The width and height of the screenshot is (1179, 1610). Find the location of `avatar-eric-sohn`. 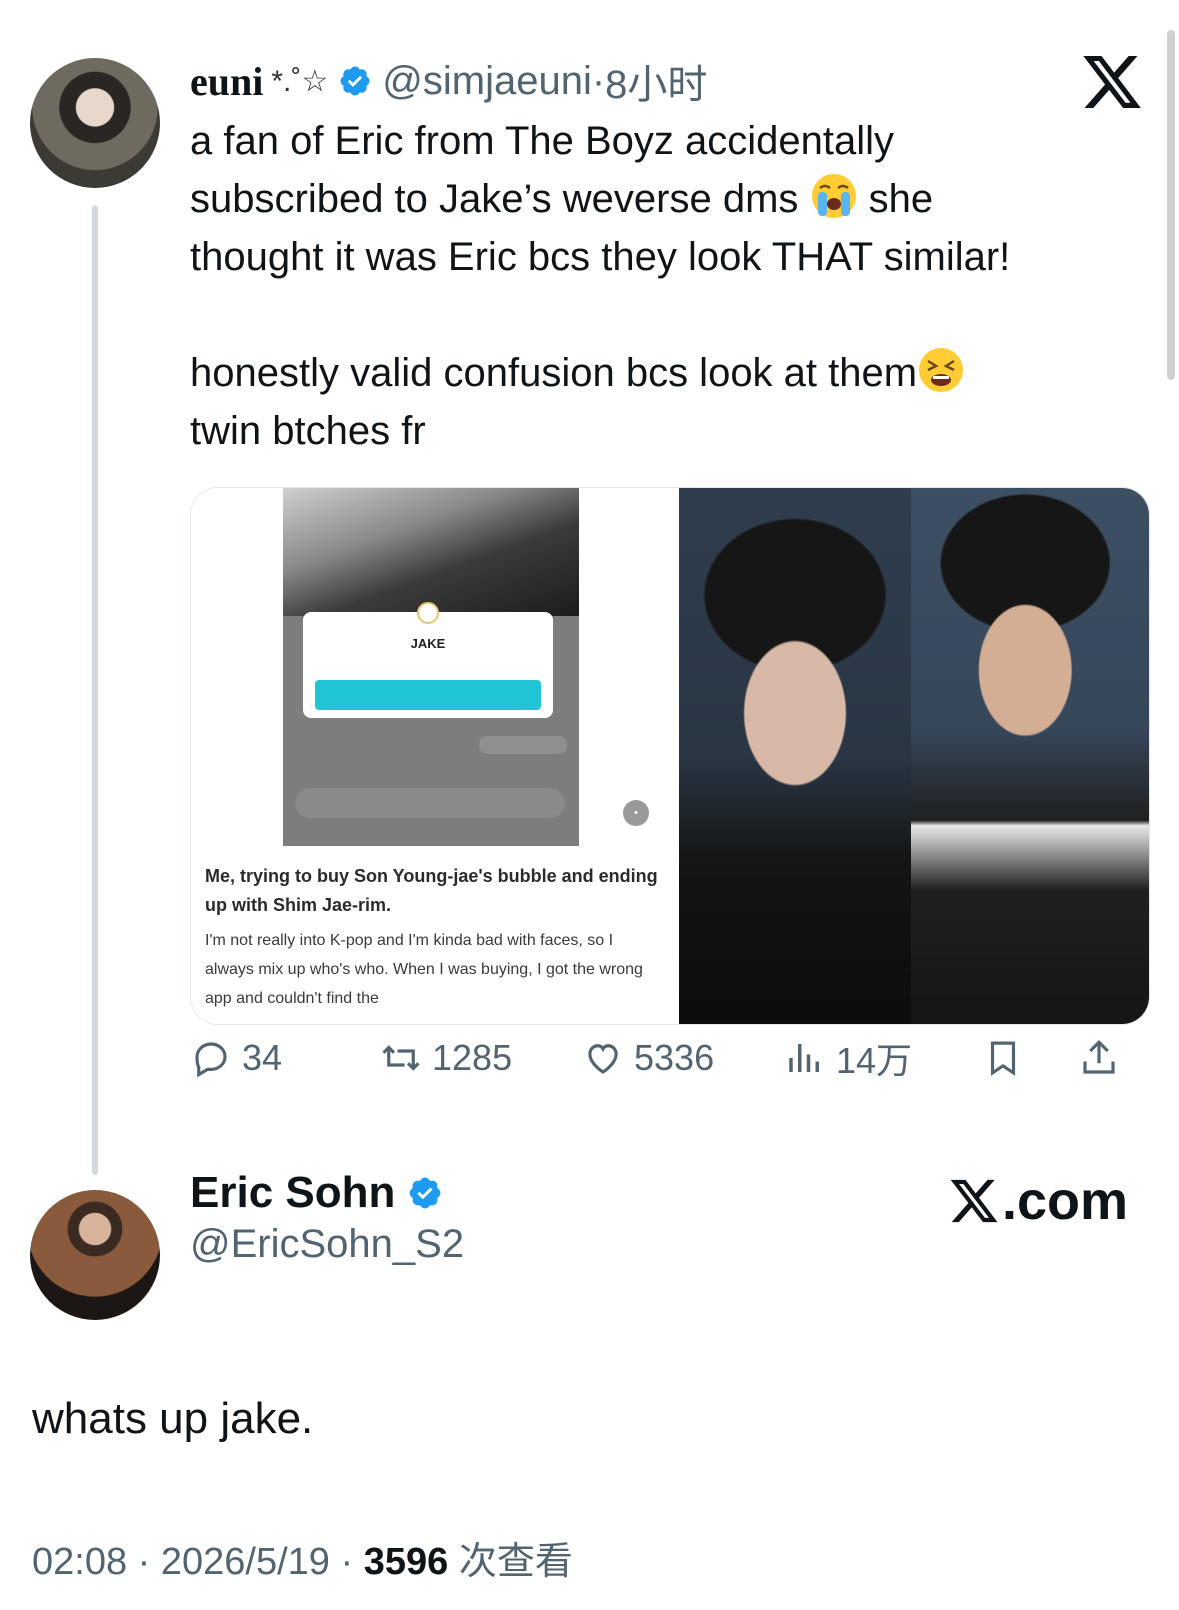

avatar-eric-sohn is located at coordinates (95, 1255).